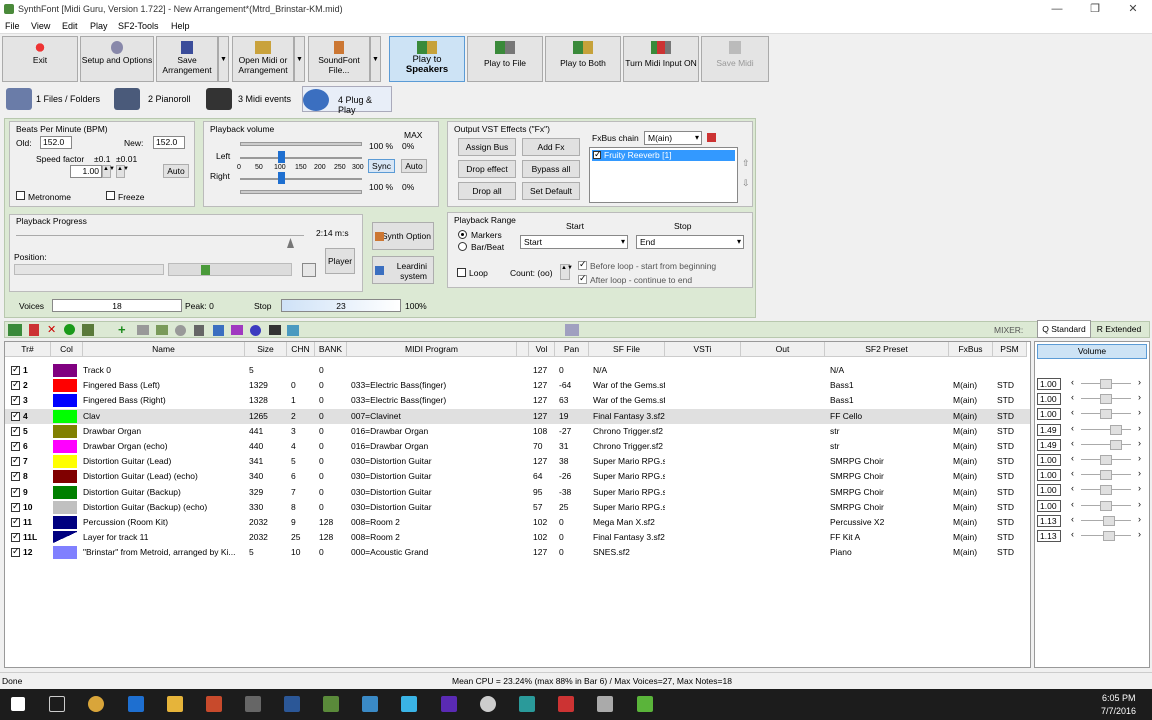  I want to click on metronome-checkbox, so click(20, 195).